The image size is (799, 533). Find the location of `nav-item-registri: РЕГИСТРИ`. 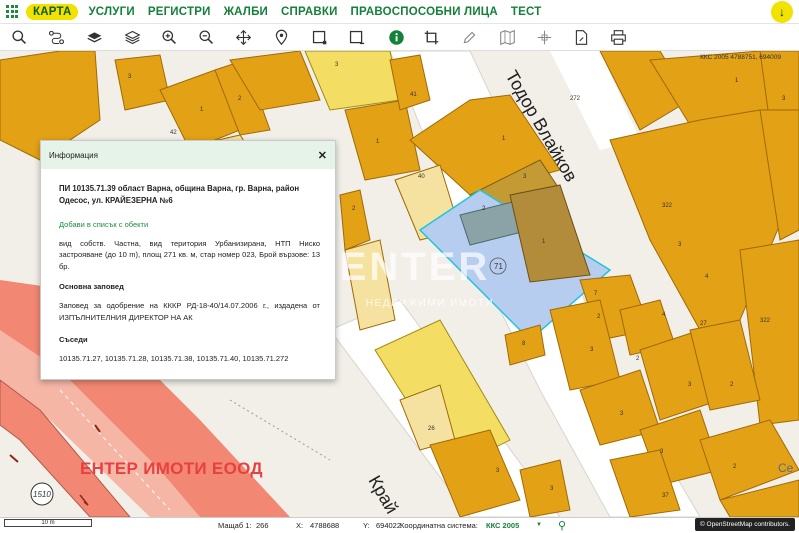

nav-item-registri: РЕГИСТРИ is located at coordinates (179, 12).